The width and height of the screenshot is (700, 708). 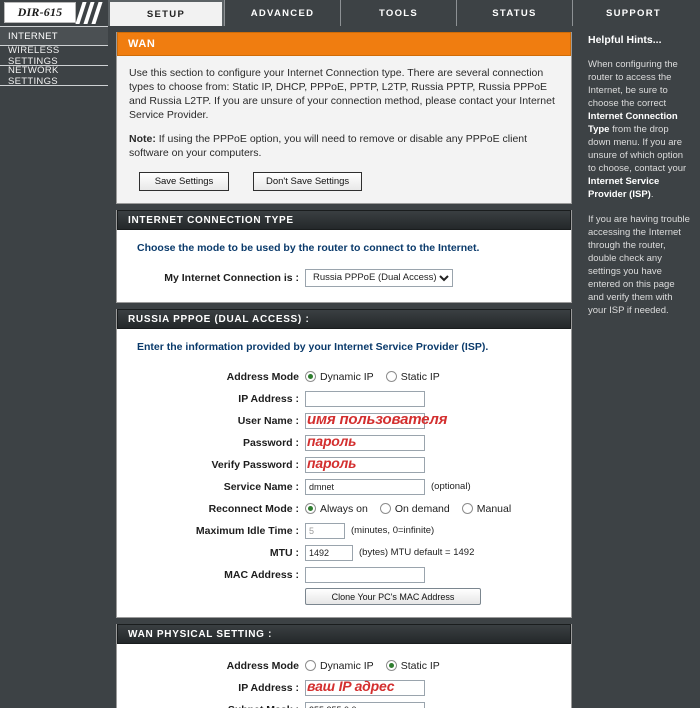 What do you see at coordinates (365, 486) in the screenshot?
I see `pppoe-service-name-input` at bounding box center [365, 486].